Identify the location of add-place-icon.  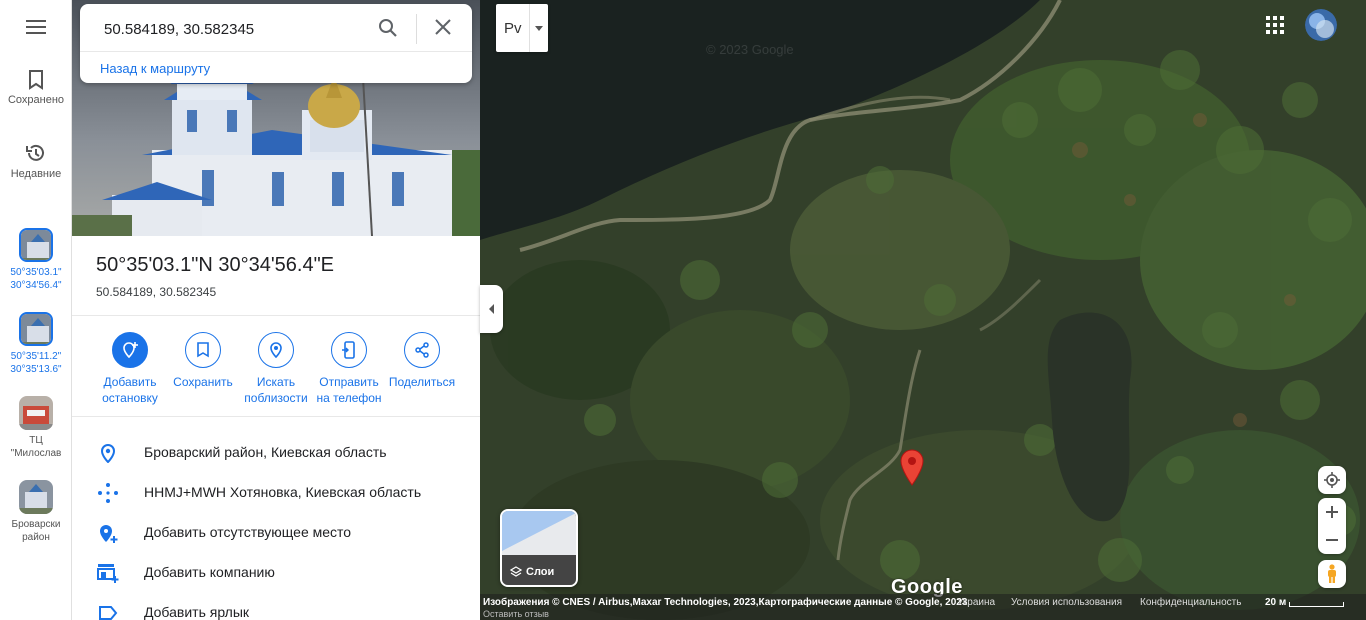
(108, 533).